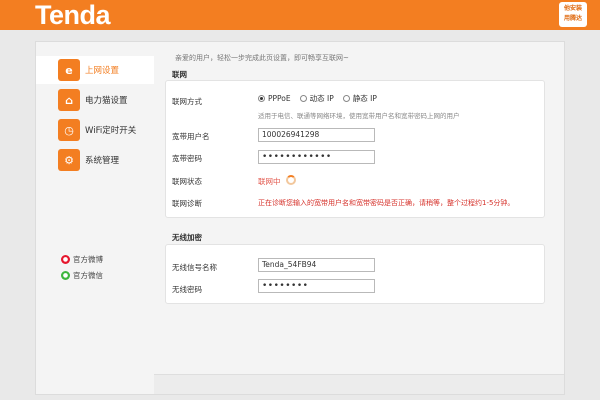 The image size is (600, 400). I want to click on sidebar-item-powerline: ⌂ 电力猫设置, so click(95, 100).